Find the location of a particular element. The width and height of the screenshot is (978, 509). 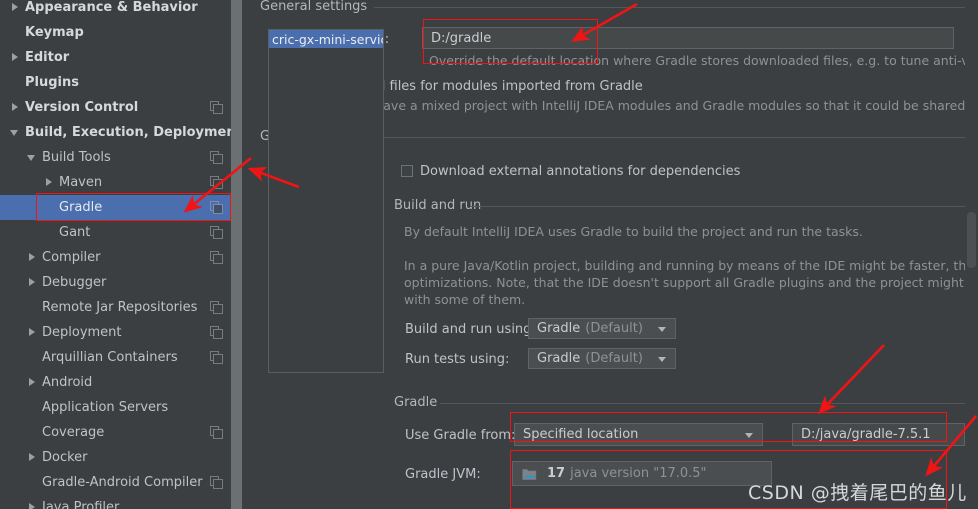

use-gradle-from-value: Specified location is located at coordinates (581, 434).